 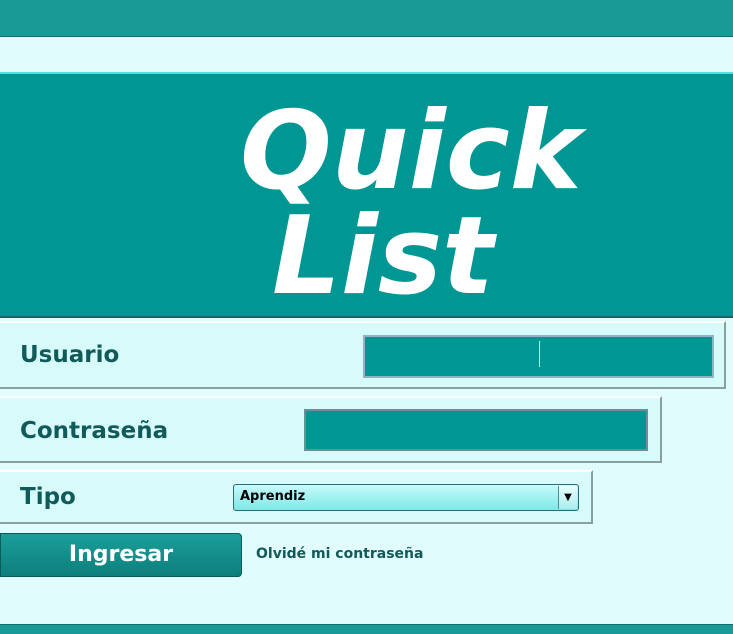 I want to click on password-label: Contraseña, so click(x=94, y=431).